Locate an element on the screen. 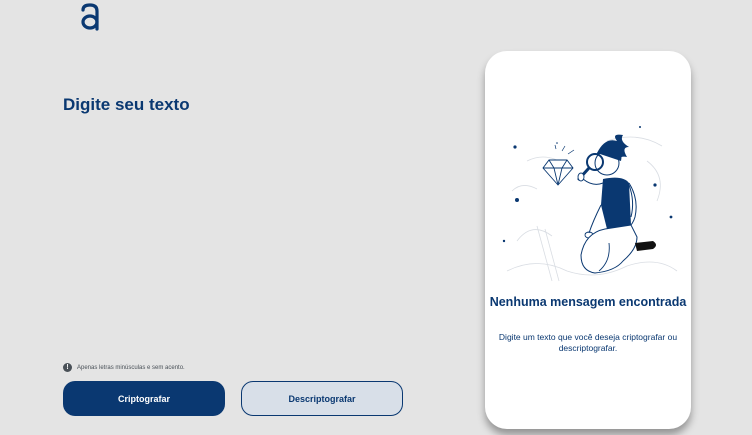 The width and height of the screenshot is (752, 435). person-magnifying-glass-illustration-icon is located at coordinates (590, 204).